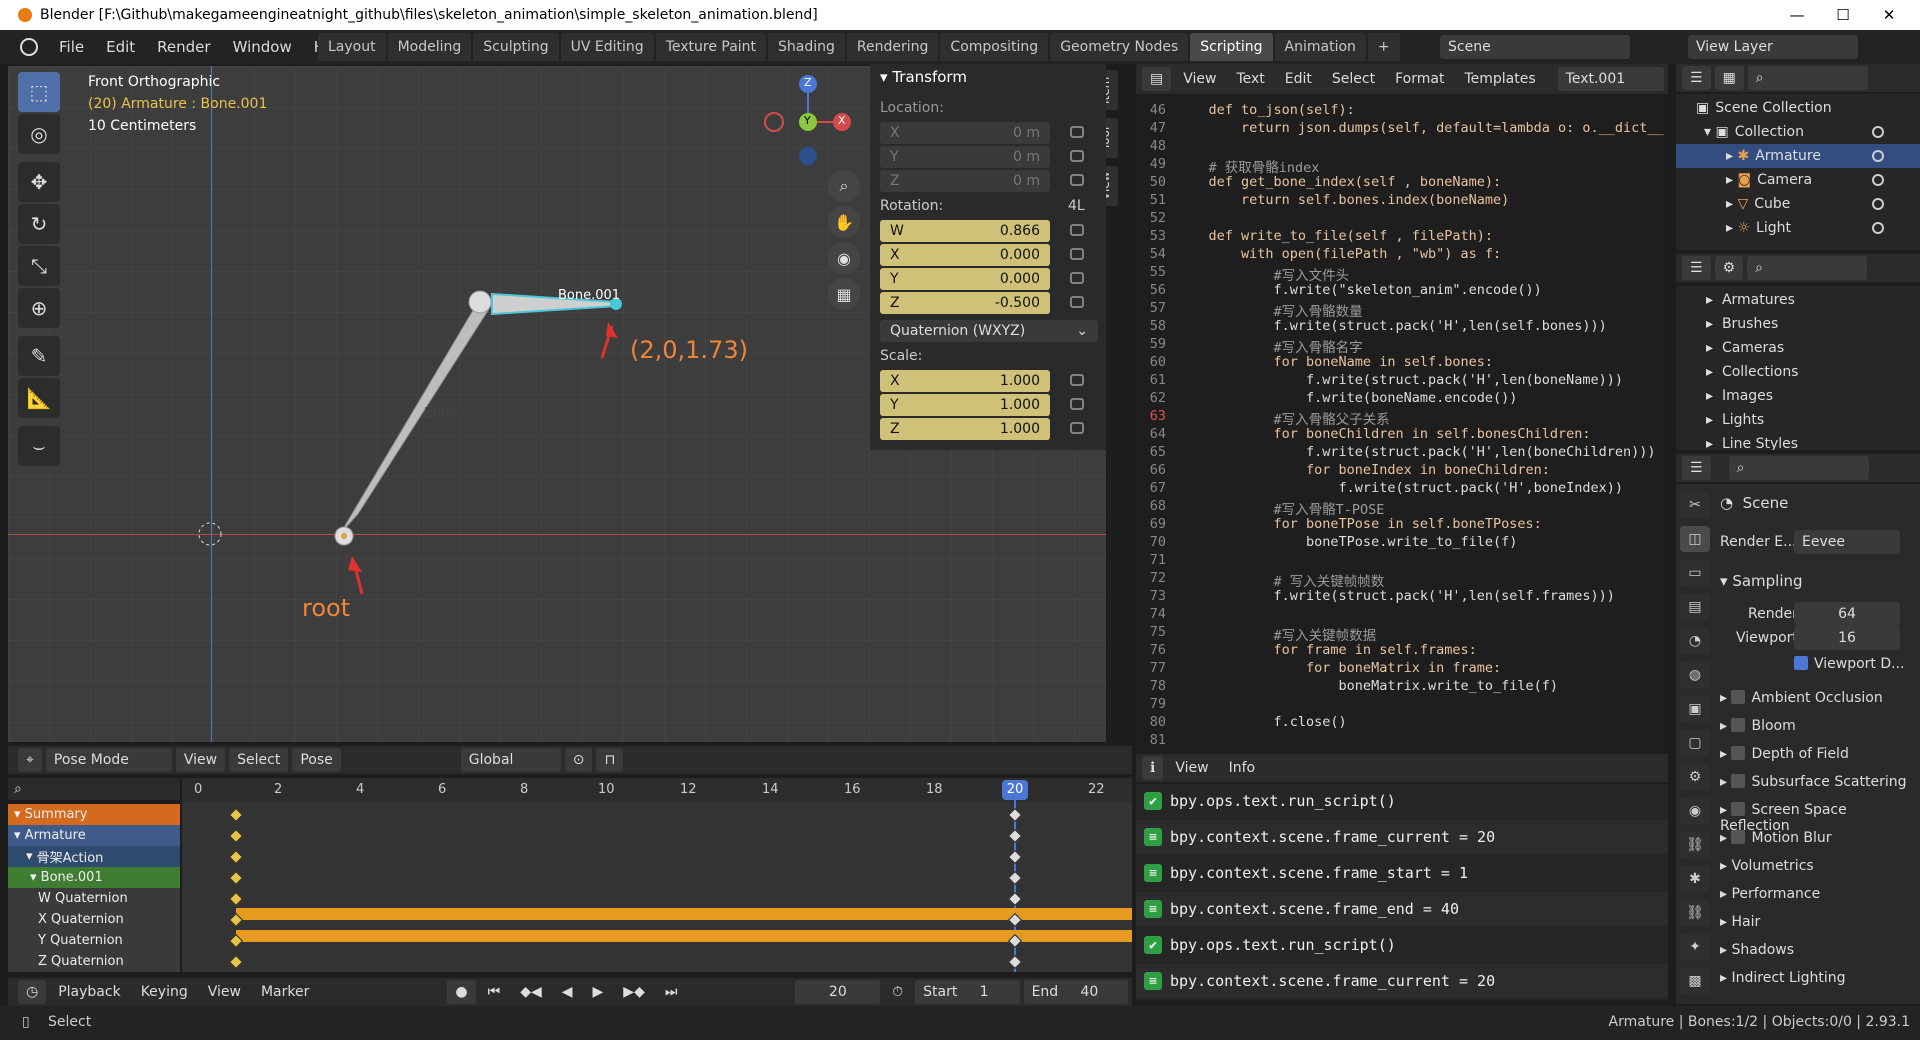 Image resolution: width=1920 pixels, height=1040 pixels. I want to click on tab-geometry-nodes: Geometry Nodes, so click(1119, 47).